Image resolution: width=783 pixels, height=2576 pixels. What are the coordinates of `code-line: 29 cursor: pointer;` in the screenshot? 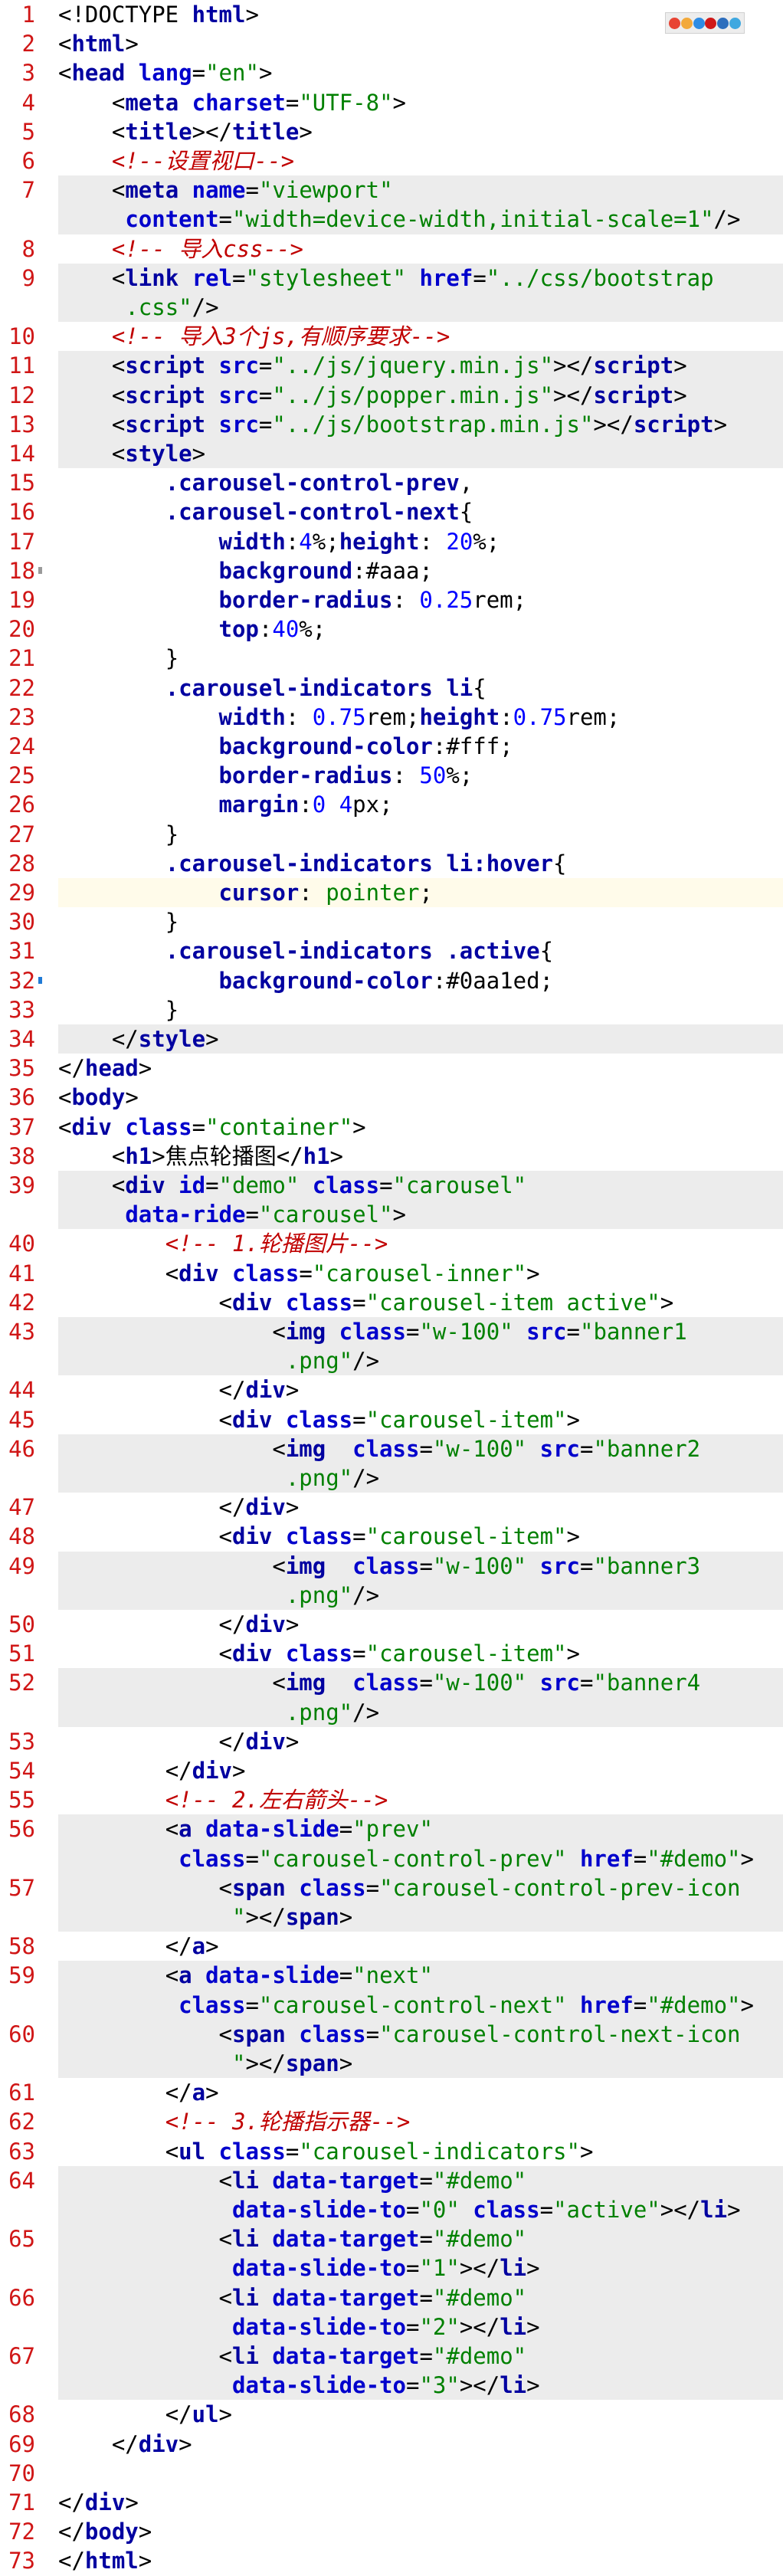 It's located at (391, 893).